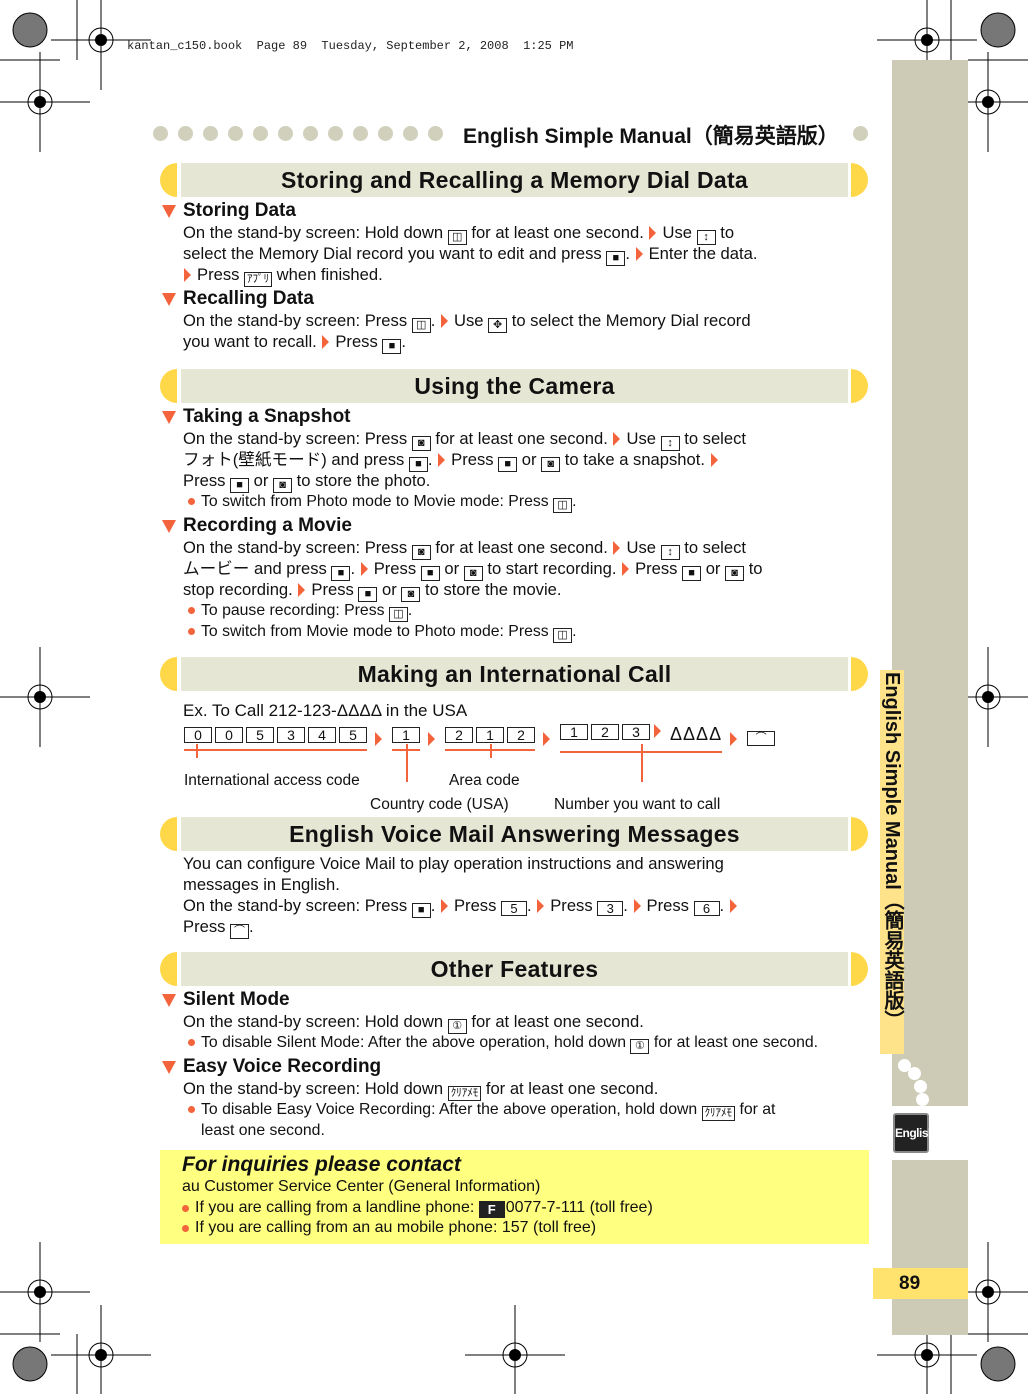  Describe the element at coordinates (515, 211) in the screenshot. I see `subsection-heading: Storing Data` at that location.